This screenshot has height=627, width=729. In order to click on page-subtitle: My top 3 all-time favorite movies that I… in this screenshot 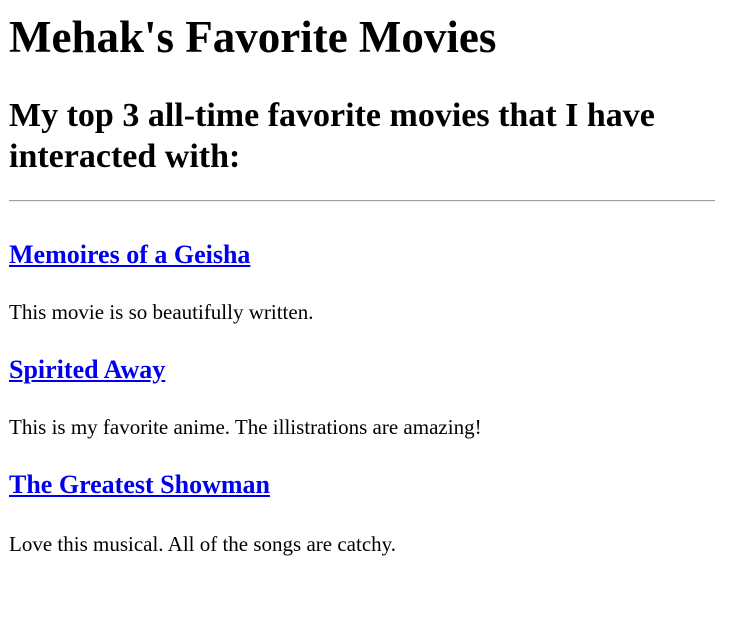, I will do `click(332, 136)`.